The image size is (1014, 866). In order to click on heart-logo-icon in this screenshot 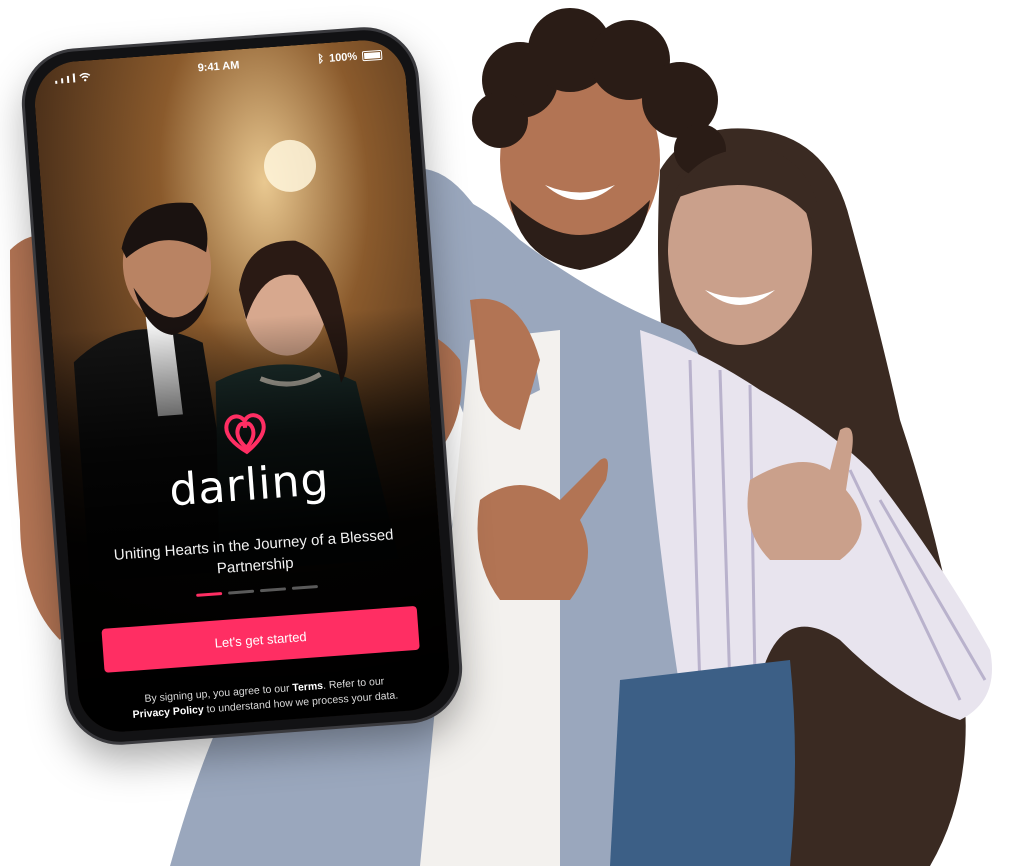, I will do `click(245, 434)`.